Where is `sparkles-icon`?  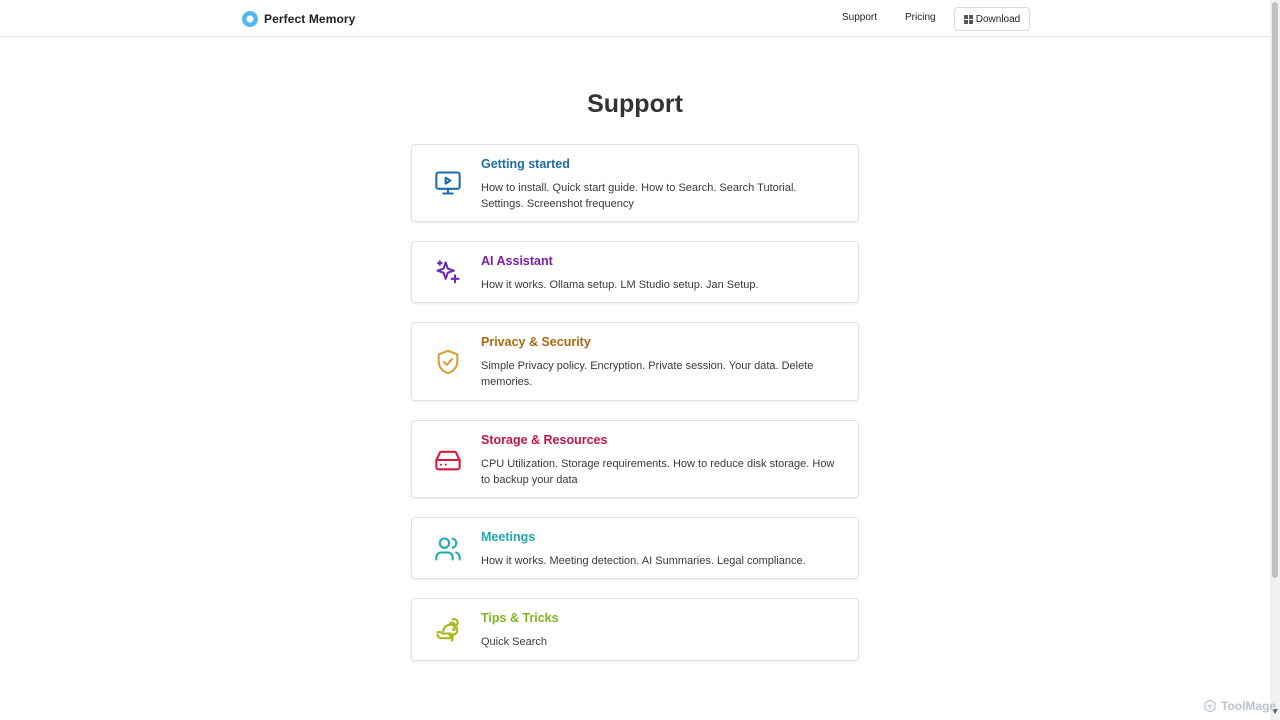
sparkles-icon is located at coordinates (448, 273).